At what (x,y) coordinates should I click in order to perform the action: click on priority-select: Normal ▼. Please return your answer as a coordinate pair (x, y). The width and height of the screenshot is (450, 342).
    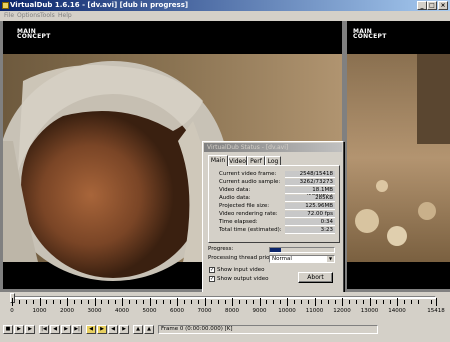
    Looking at the image, I should click on (302, 259).